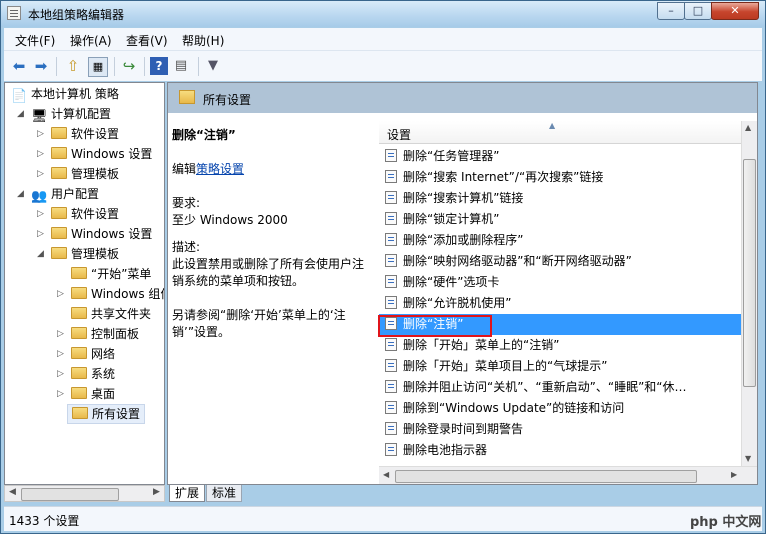 This screenshot has width=766, height=534. Describe the element at coordinates (187, 493) in the screenshot. I see `tab-extended: 扩展` at that location.